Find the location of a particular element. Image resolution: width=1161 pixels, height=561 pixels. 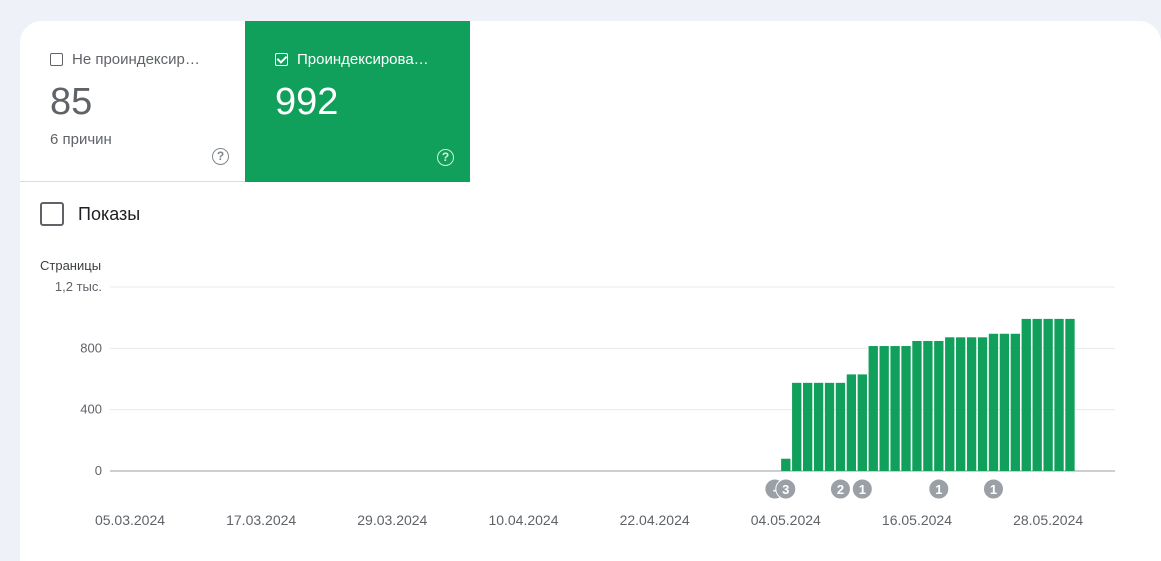

y-tick-label: 400 is located at coordinates (91, 409).